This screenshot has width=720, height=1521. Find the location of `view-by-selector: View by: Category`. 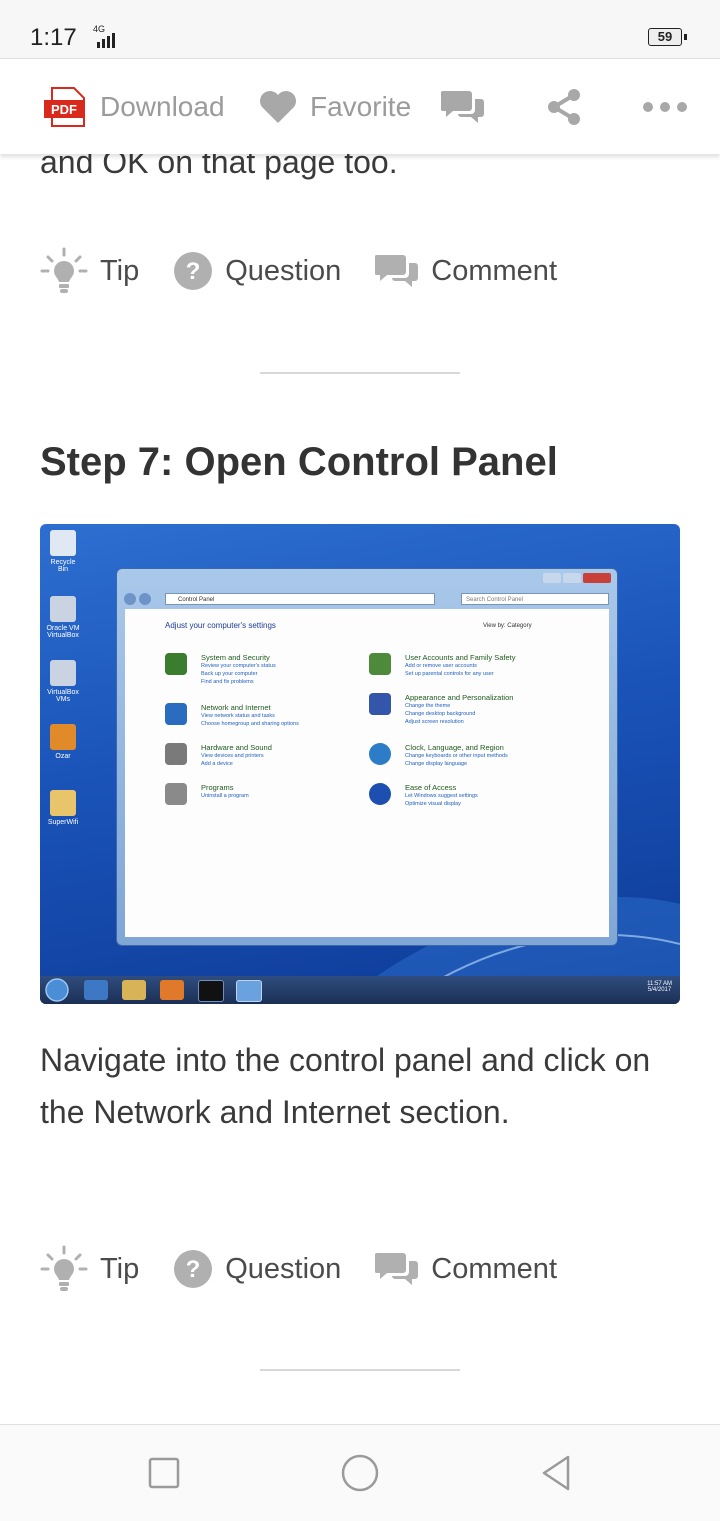

view-by-selector: View by: Category is located at coordinates (507, 626).